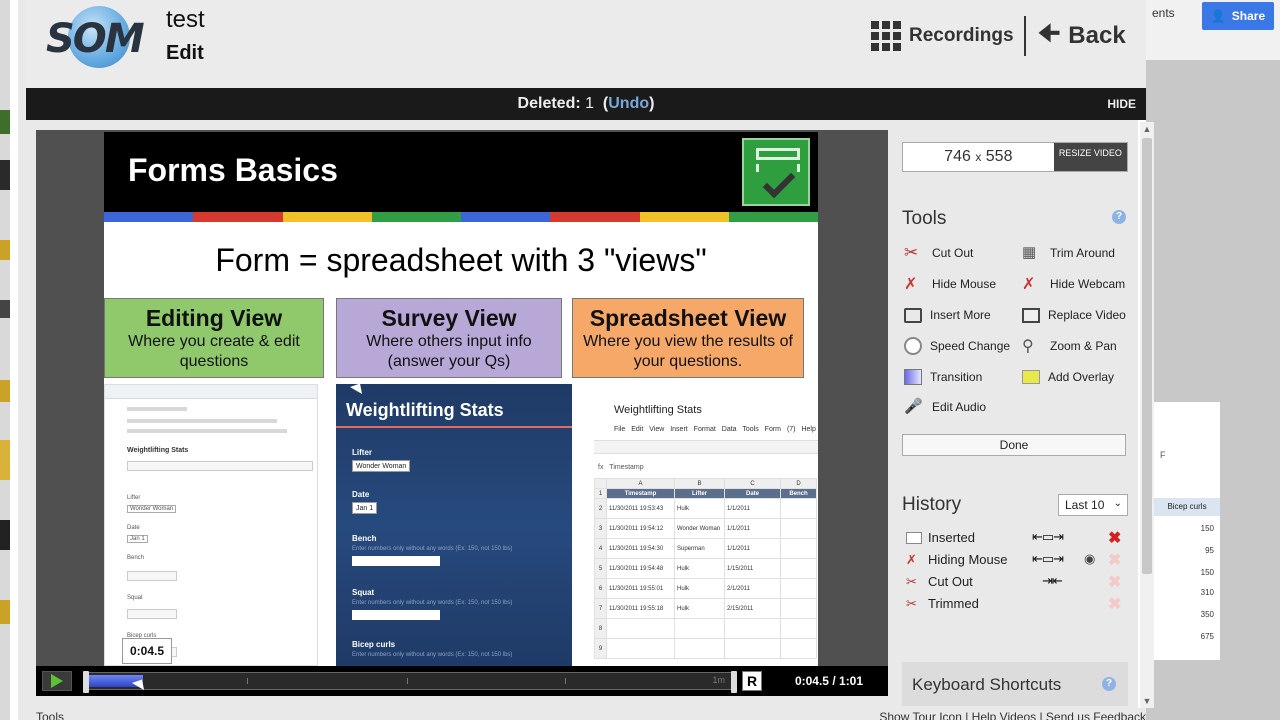 Image resolution: width=1280 pixels, height=720 pixels. I want to click on sheet-cell: 1/15/2011, so click(752, 568).